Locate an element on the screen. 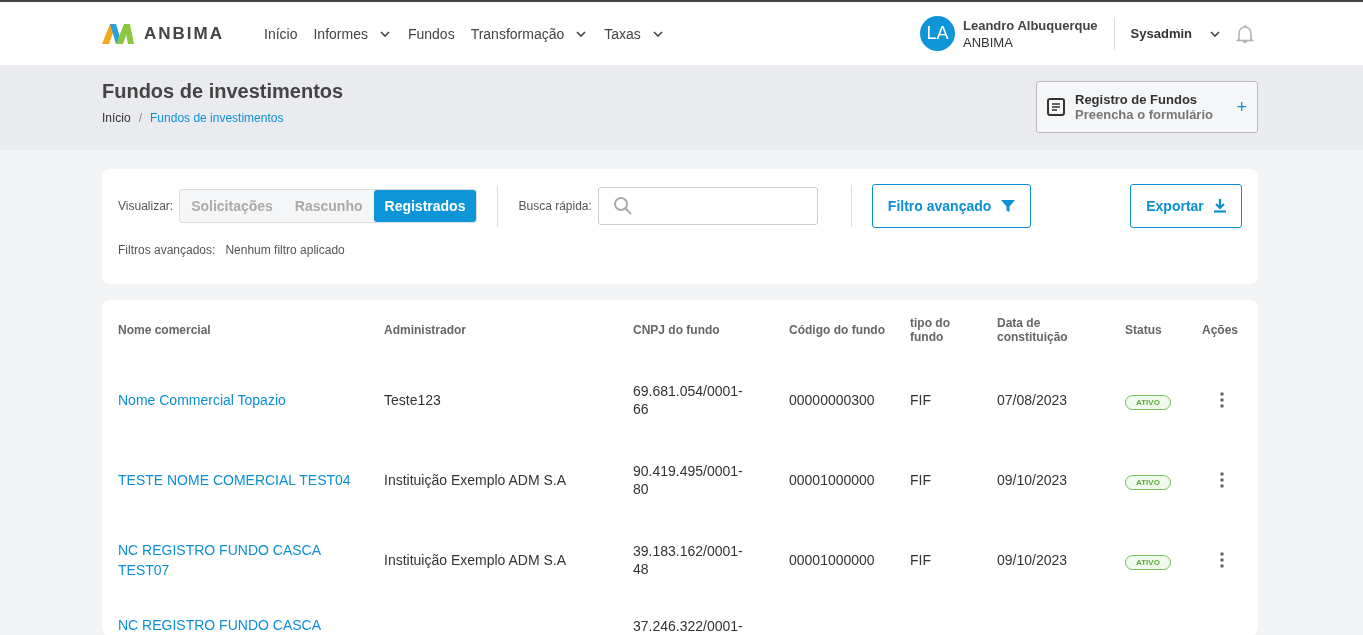 The width and height of the screenshot is (1363, 635). nav-link: Transformação is located at coordinates (529, 33).